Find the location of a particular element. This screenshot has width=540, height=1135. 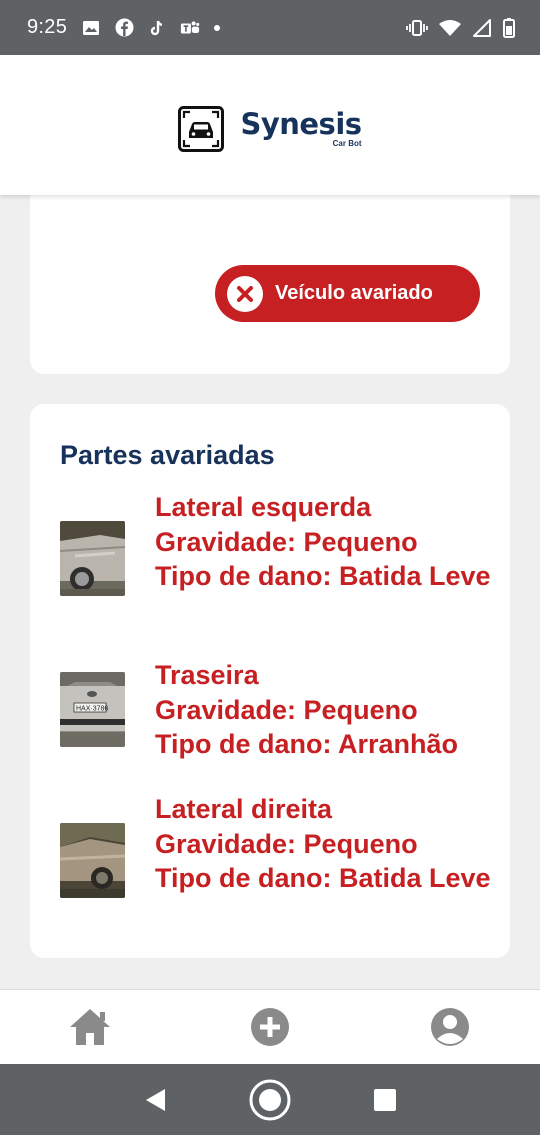

damaged-parts-title: Partes avariadas is located at coordinates (167, 455).